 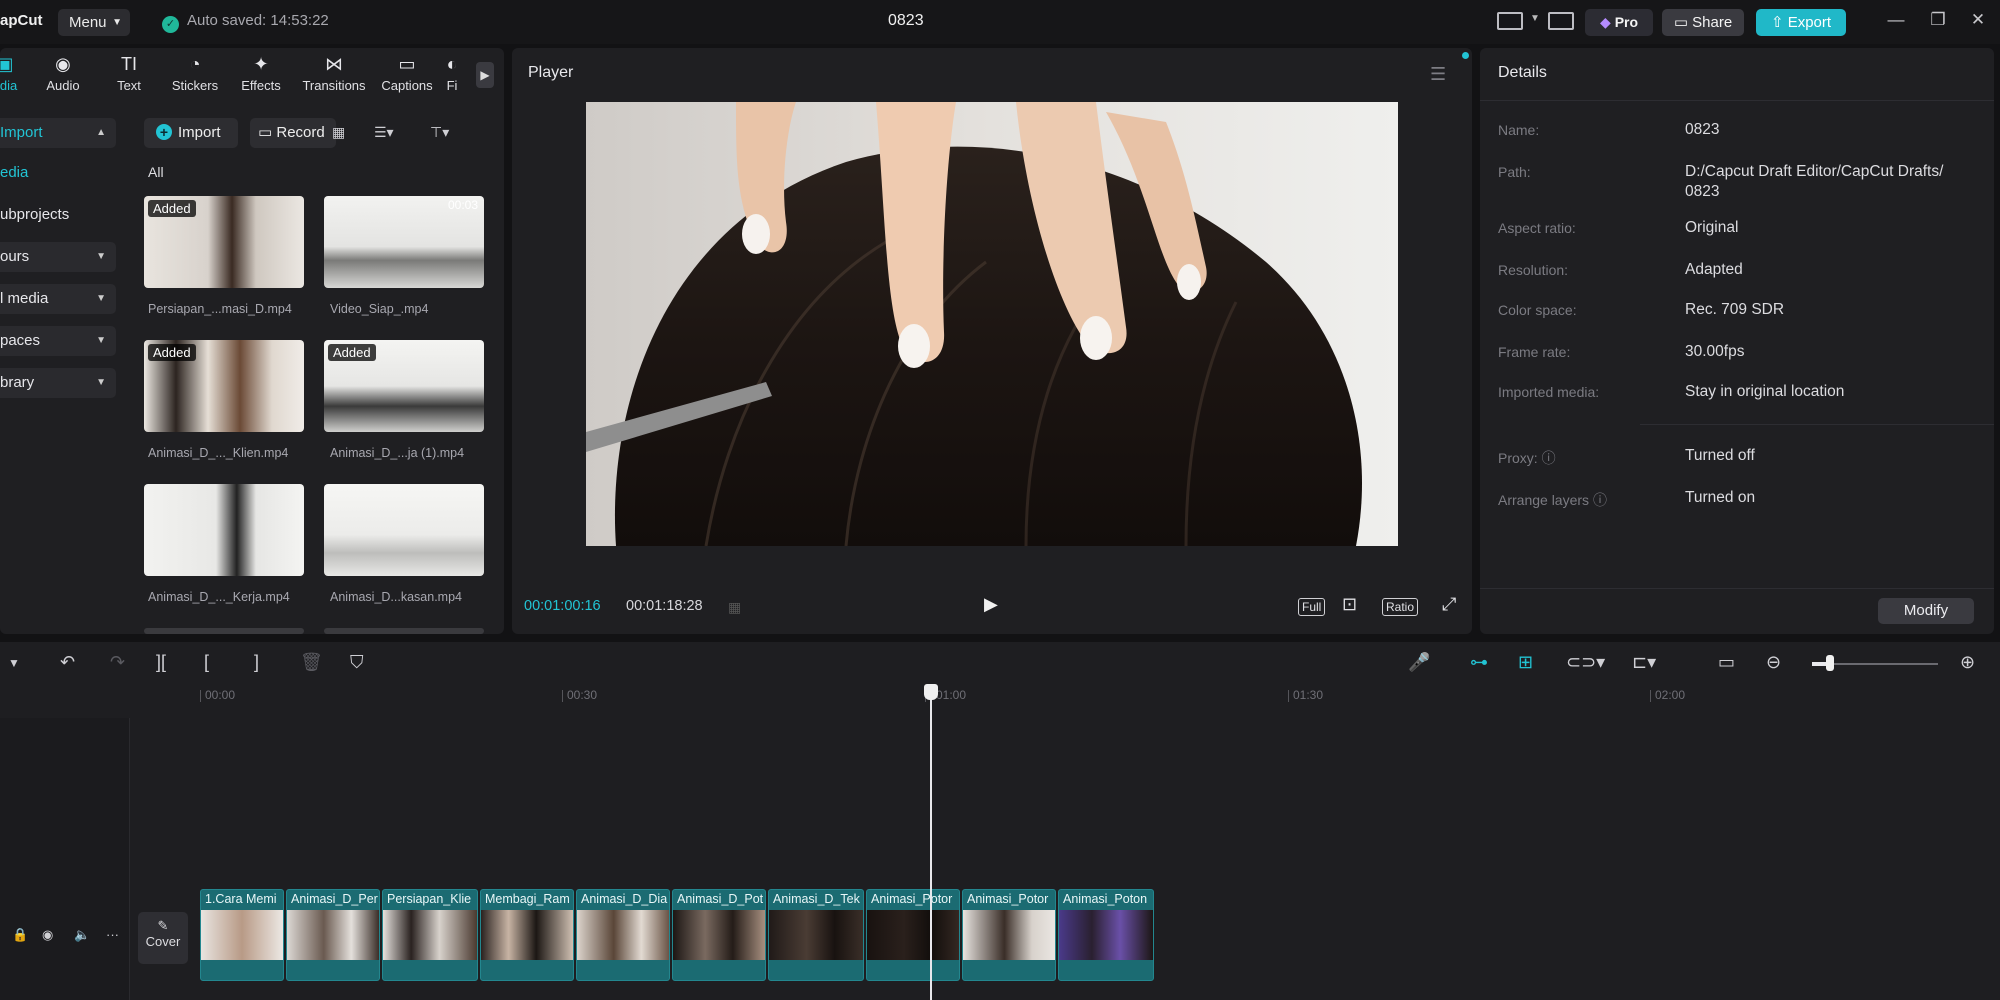 I want to click on timeline-clip: Animasi_Poton, so click(x=1106, y=935).